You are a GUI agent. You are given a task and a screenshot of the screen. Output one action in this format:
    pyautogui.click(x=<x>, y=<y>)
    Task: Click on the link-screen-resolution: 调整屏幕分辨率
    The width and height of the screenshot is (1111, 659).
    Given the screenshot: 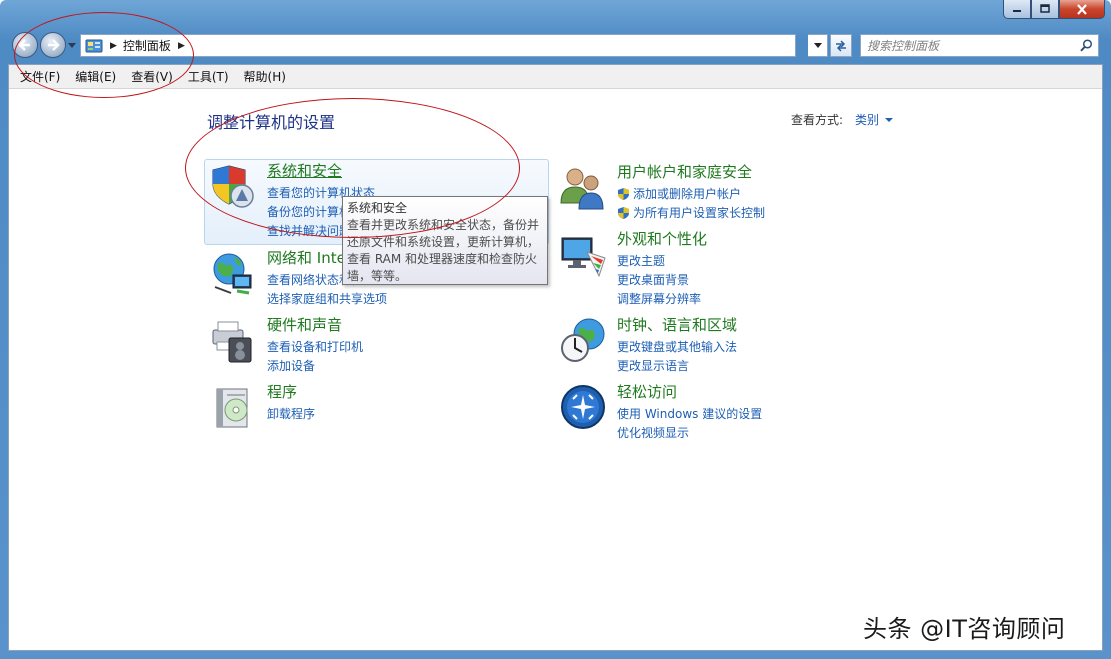 What is the action you would take?
    pyautogui.click(x=659, y=298)
    